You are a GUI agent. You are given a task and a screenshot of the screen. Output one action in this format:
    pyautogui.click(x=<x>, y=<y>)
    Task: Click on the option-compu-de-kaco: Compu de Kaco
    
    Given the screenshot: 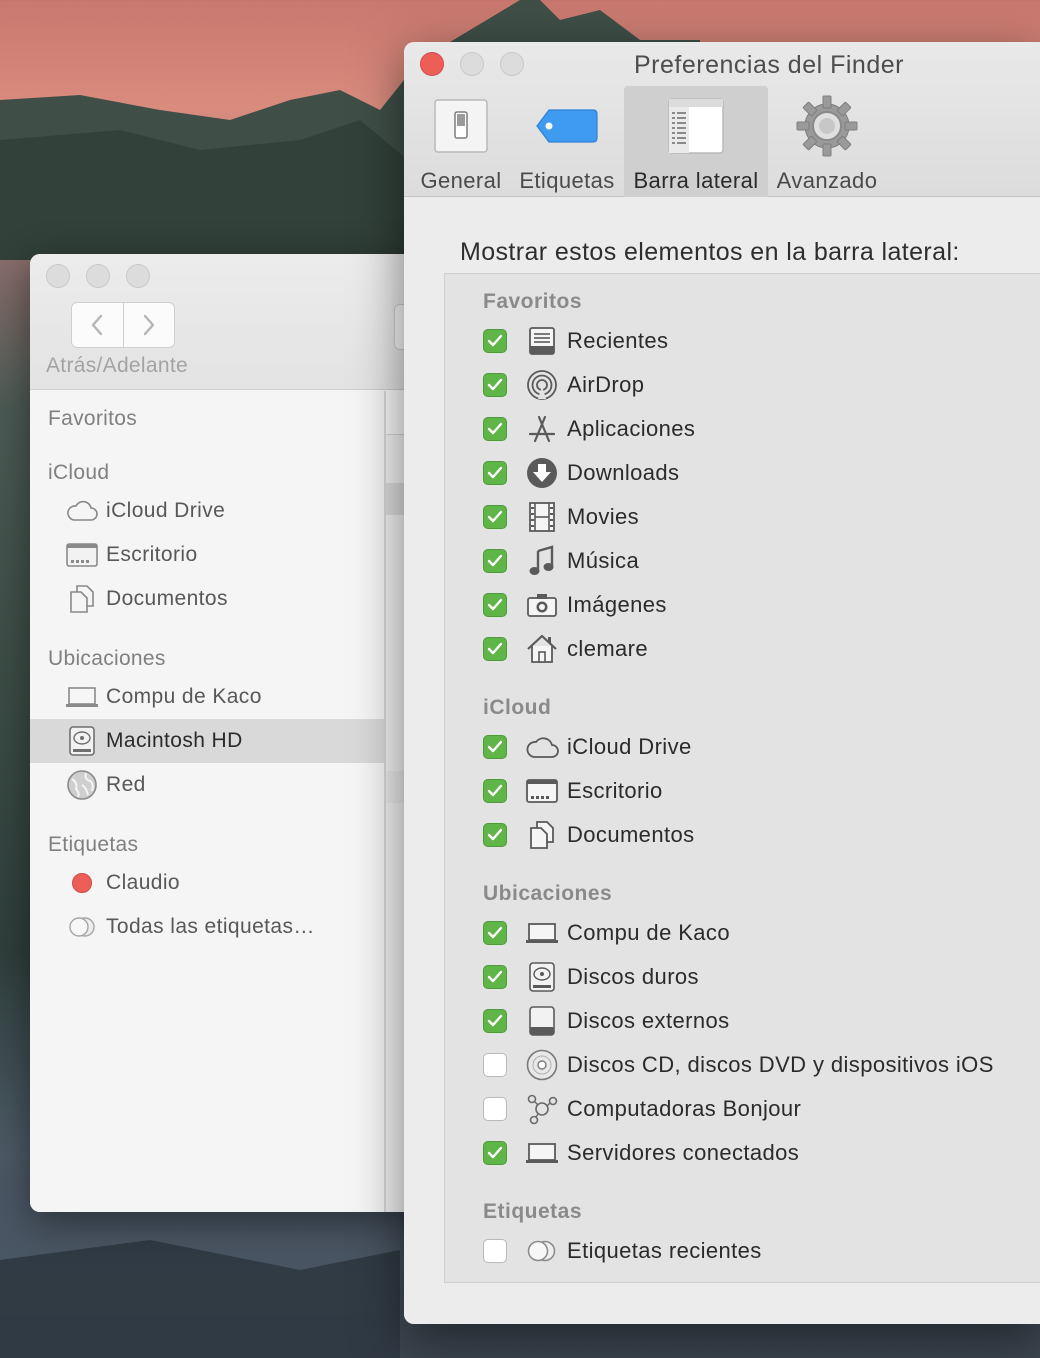 What is the action you would take?
    pyautogui.click(x=606, y=933)
    